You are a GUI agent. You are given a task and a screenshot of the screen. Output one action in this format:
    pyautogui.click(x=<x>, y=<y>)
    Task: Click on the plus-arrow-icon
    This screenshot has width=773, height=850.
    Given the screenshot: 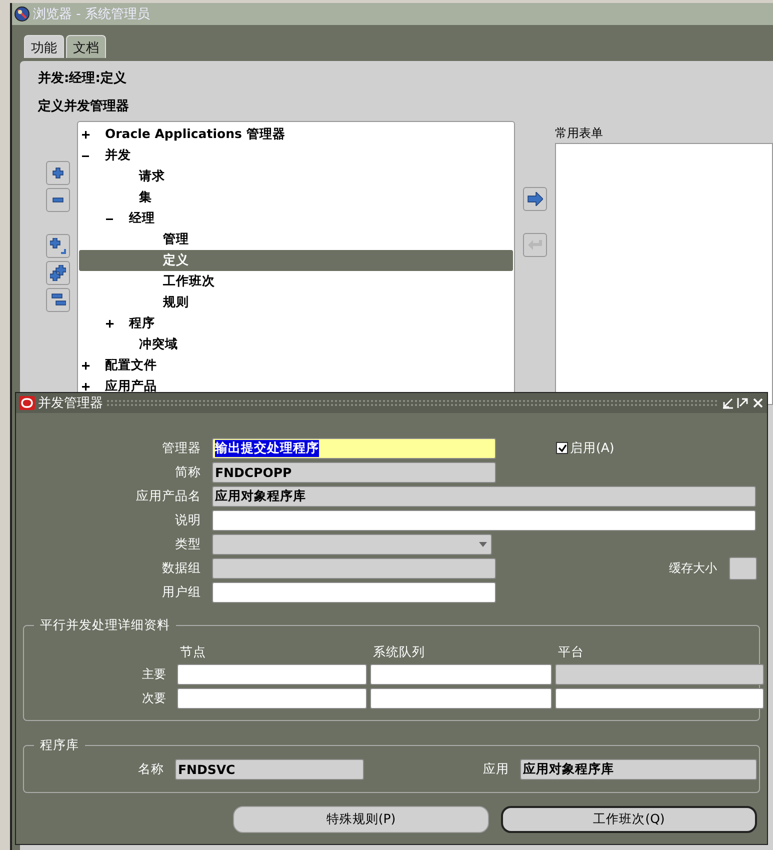 What is the action you would take?
    pyautogui.click(x=58, y=246)
    